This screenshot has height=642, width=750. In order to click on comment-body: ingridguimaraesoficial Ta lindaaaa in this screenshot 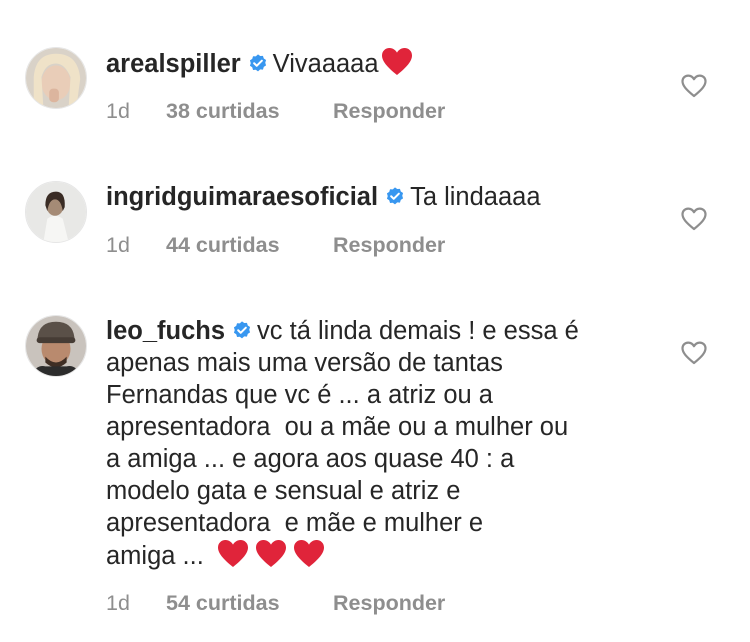, I will do `click(376, 197)`.